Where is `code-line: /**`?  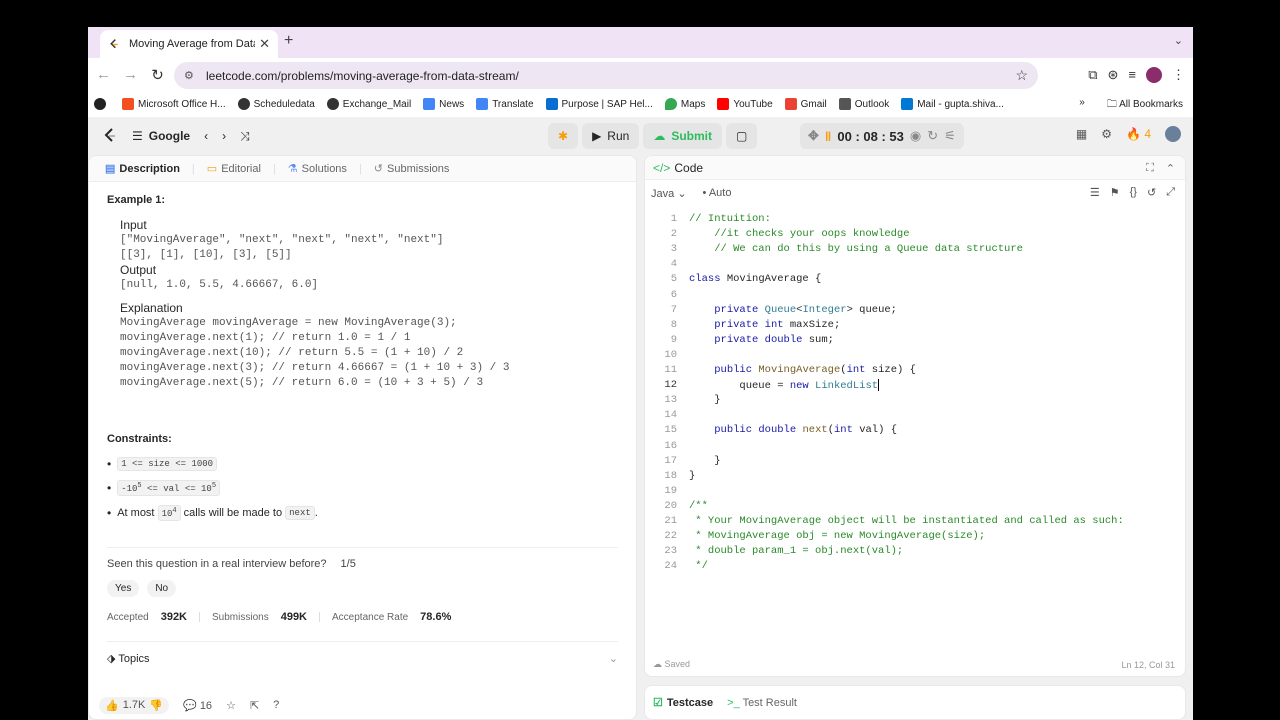 code-line: /** is located at coordinates (698, 506).